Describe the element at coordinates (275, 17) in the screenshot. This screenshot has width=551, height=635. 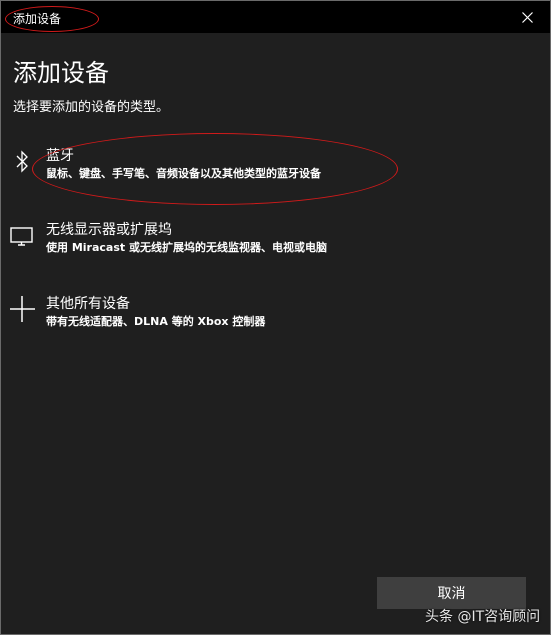
I see `title-bar: 添加设备` at that location.